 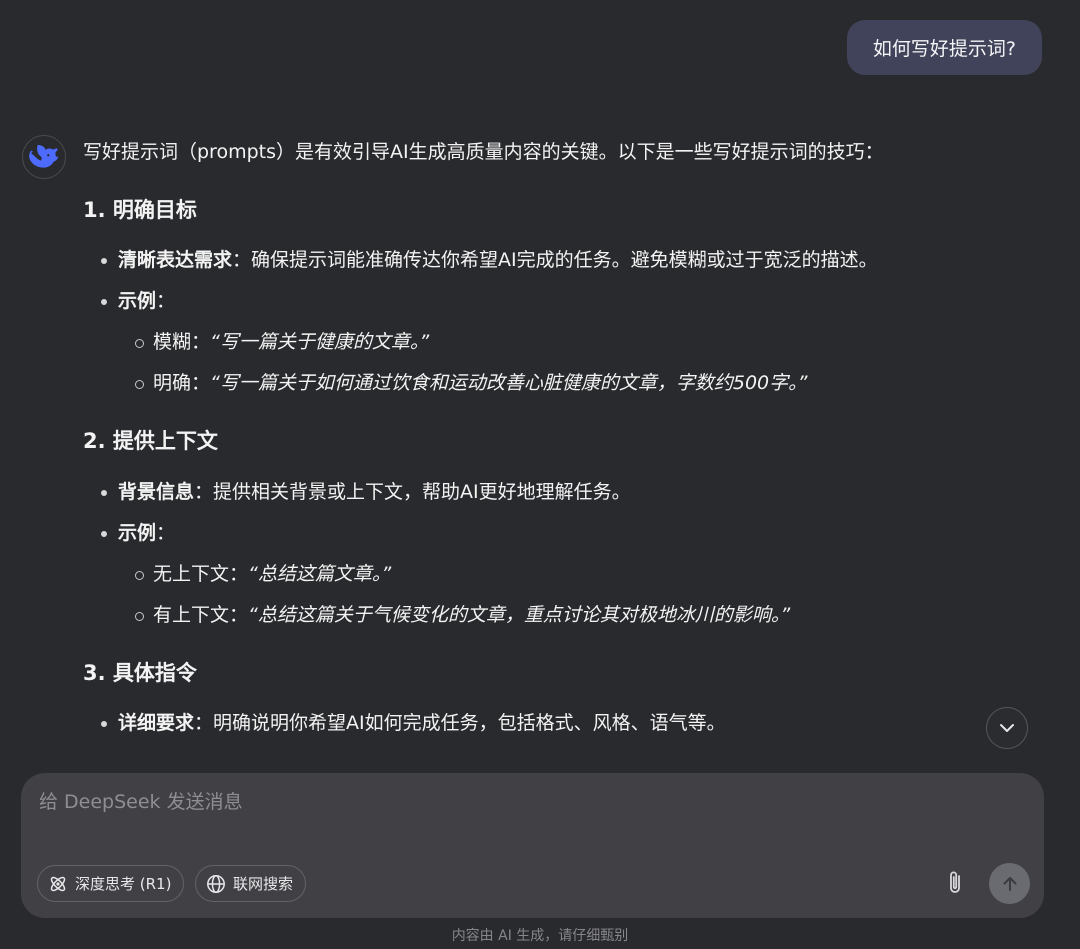 What do you see at coordinates (460, 723) in the screenshot?
I see `bullet-text: ：明确说明你希望AI如何完成任务，包括格式、风格、语气等。` at bounding box center [460, 723].